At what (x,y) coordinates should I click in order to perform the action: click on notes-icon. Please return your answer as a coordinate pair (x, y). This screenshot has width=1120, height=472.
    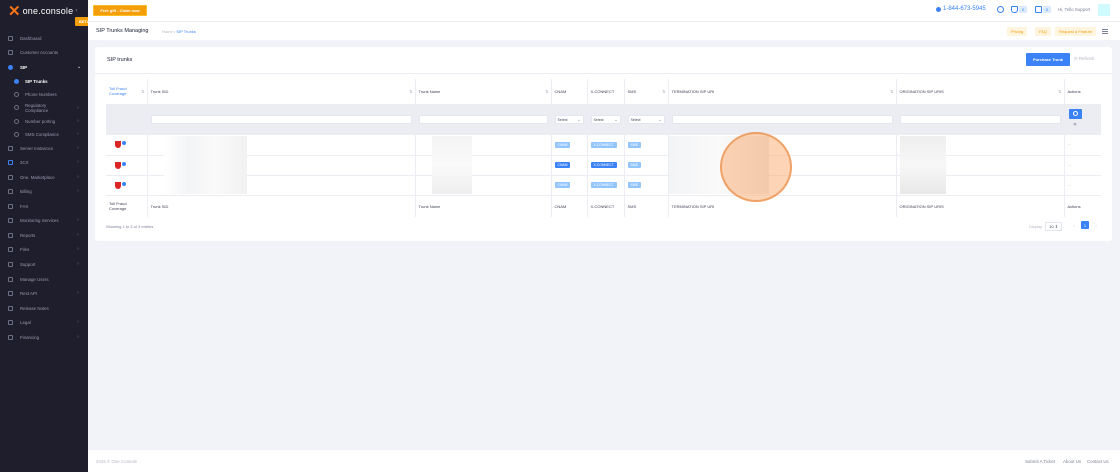
    Looking at the image, I should click on (10, 308).